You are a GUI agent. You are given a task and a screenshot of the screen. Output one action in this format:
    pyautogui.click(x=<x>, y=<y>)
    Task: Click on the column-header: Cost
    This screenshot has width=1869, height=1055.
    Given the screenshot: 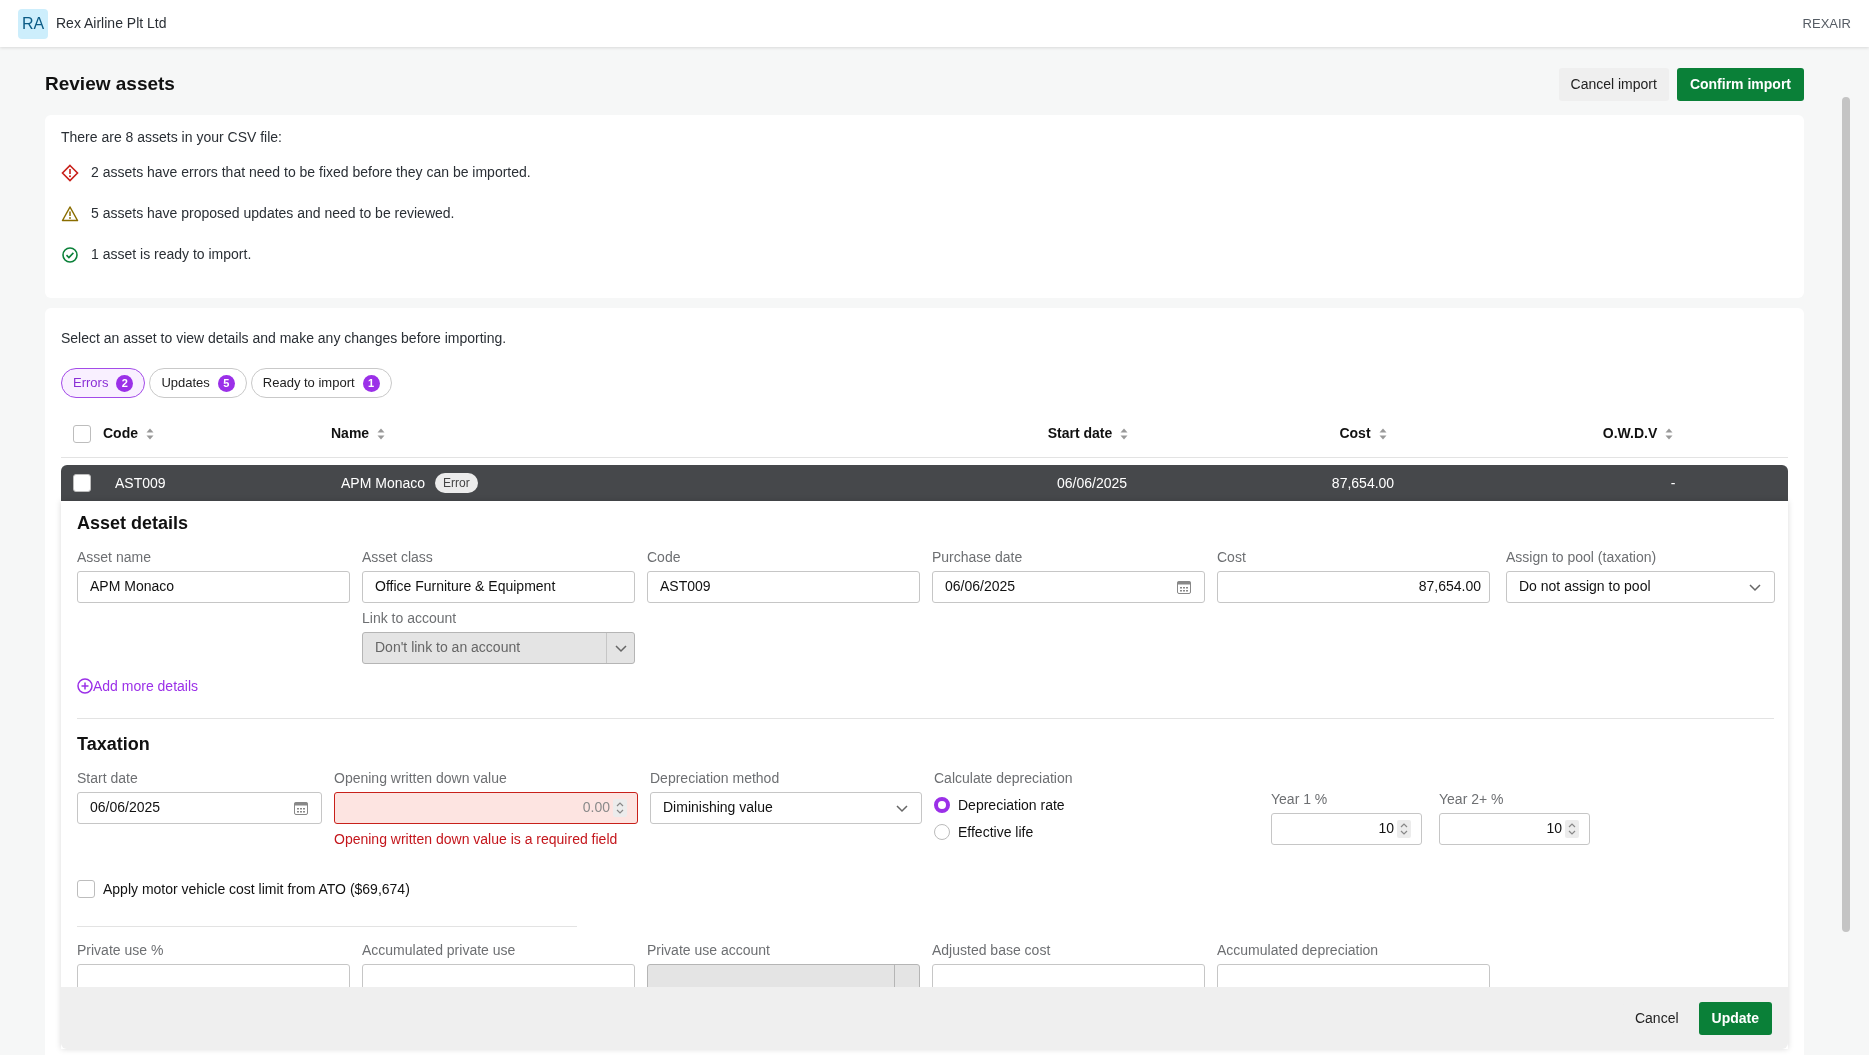 What is the action you would take?
    pyautogui.click(x=1355, y=433)
    